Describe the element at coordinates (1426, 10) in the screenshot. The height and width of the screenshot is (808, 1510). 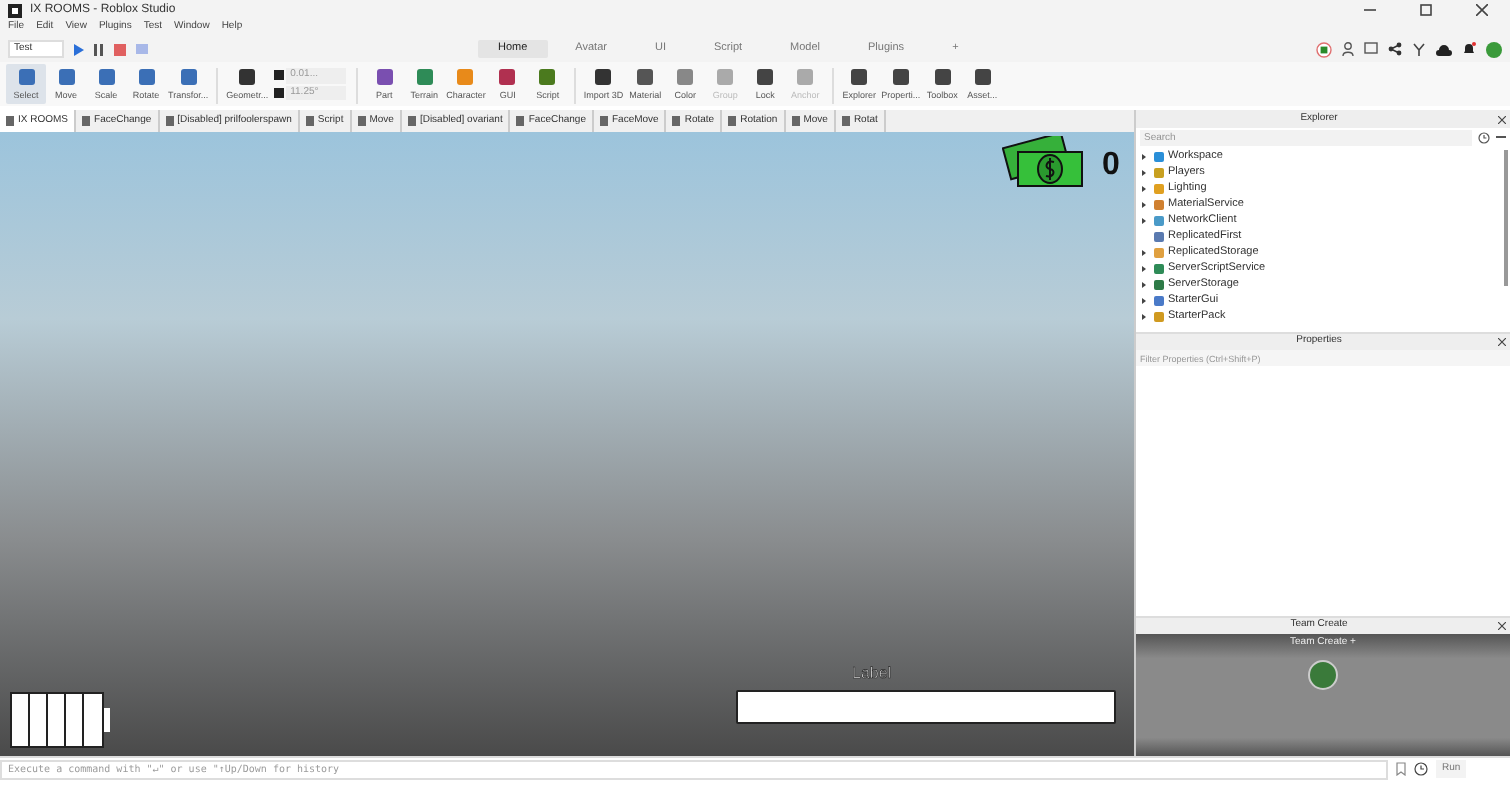
I see `maximize-icon` at that location.